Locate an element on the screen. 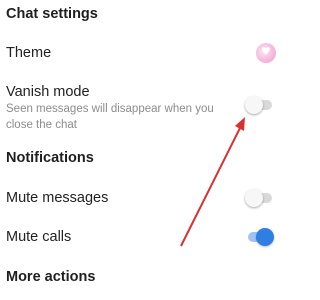  annotation-arrow is located at coordinates (212, 182).